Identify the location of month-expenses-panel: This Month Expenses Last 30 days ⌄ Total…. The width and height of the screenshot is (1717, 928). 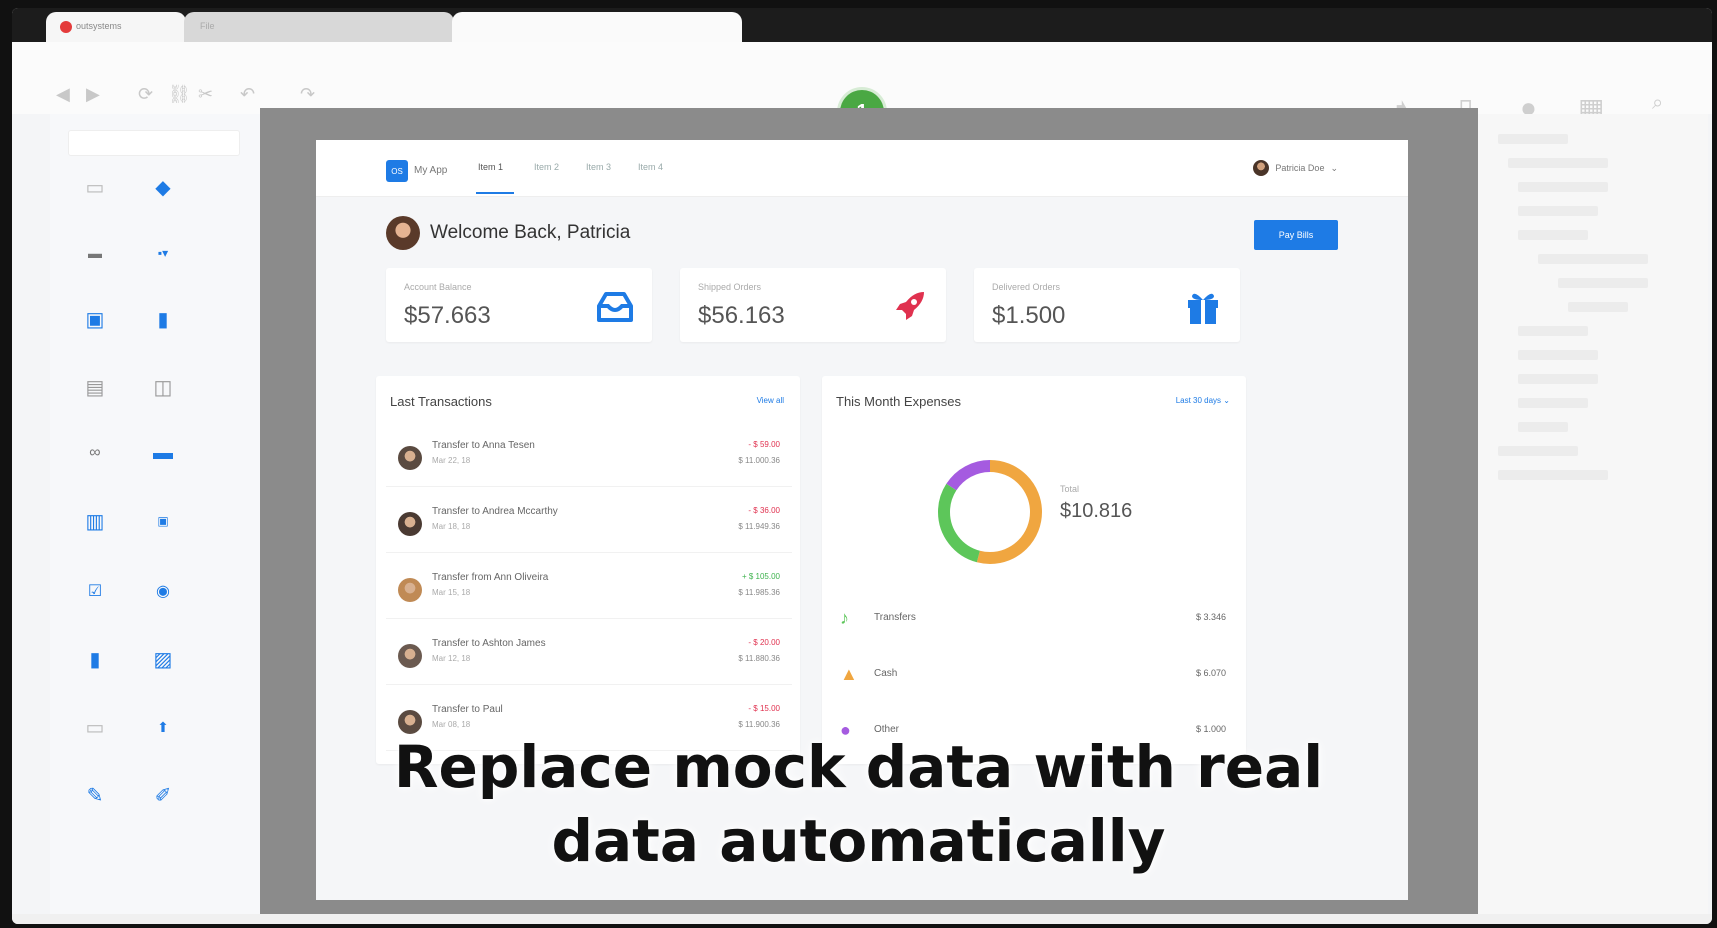
(1034, 570).